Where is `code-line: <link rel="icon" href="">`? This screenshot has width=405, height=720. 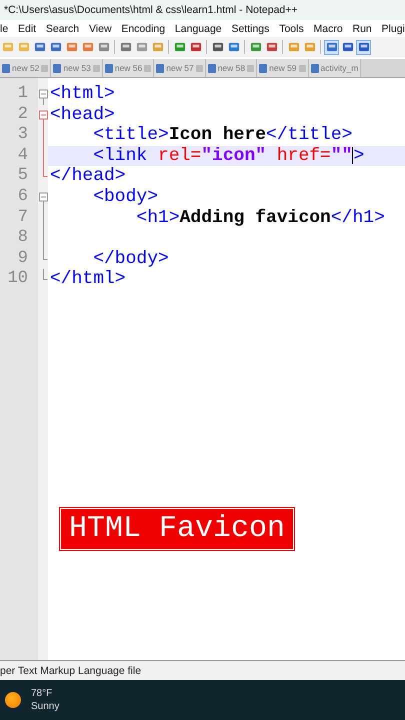
code-line: <link rel="icon" href=""> is located at coordinates (228, 156).